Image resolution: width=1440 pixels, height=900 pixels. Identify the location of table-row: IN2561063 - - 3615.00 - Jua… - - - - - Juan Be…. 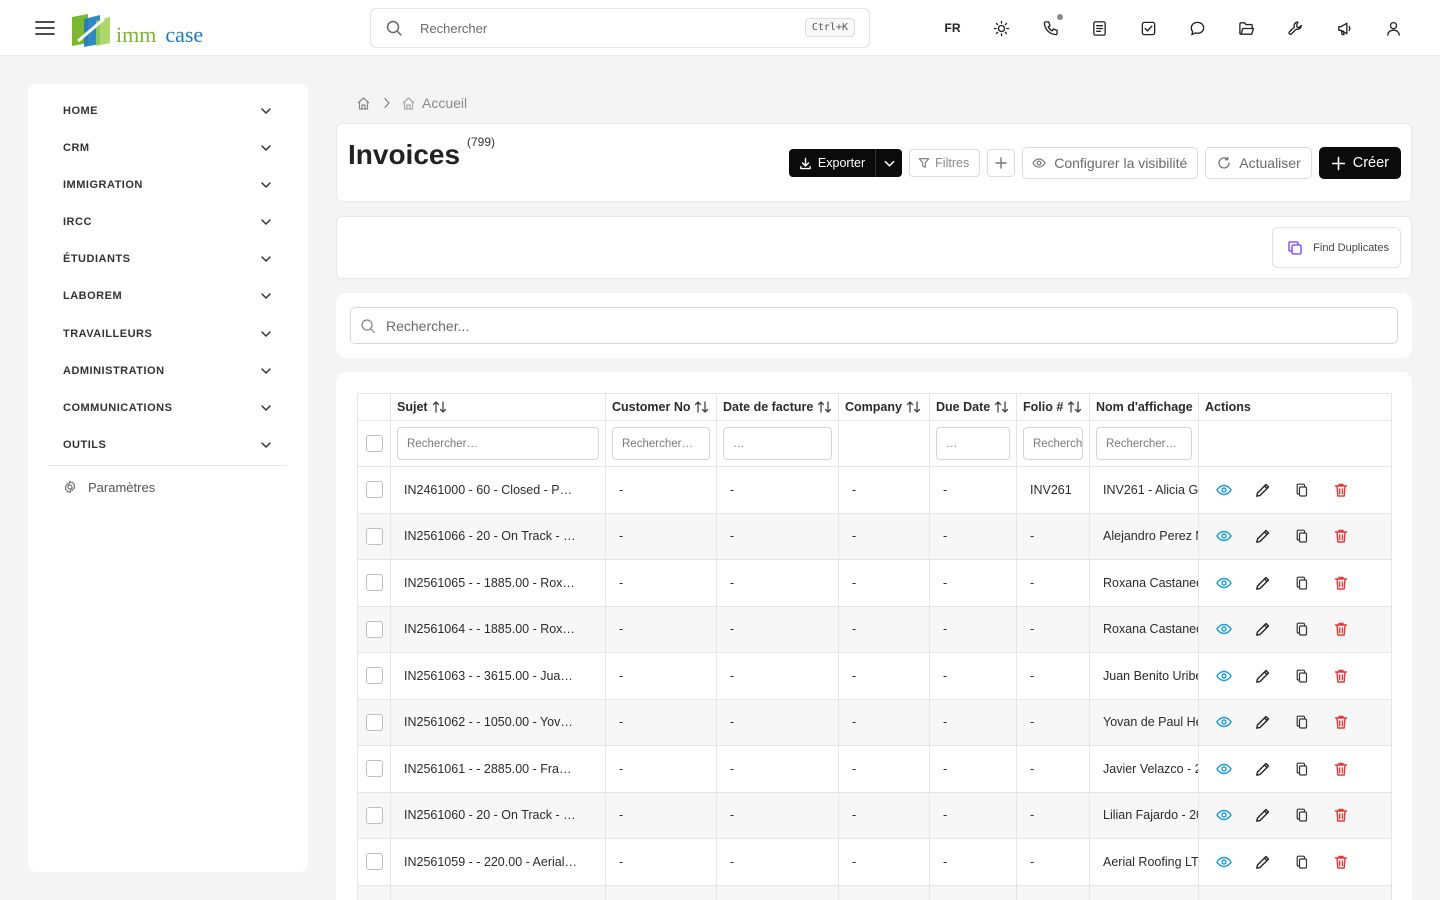
(874, 676).